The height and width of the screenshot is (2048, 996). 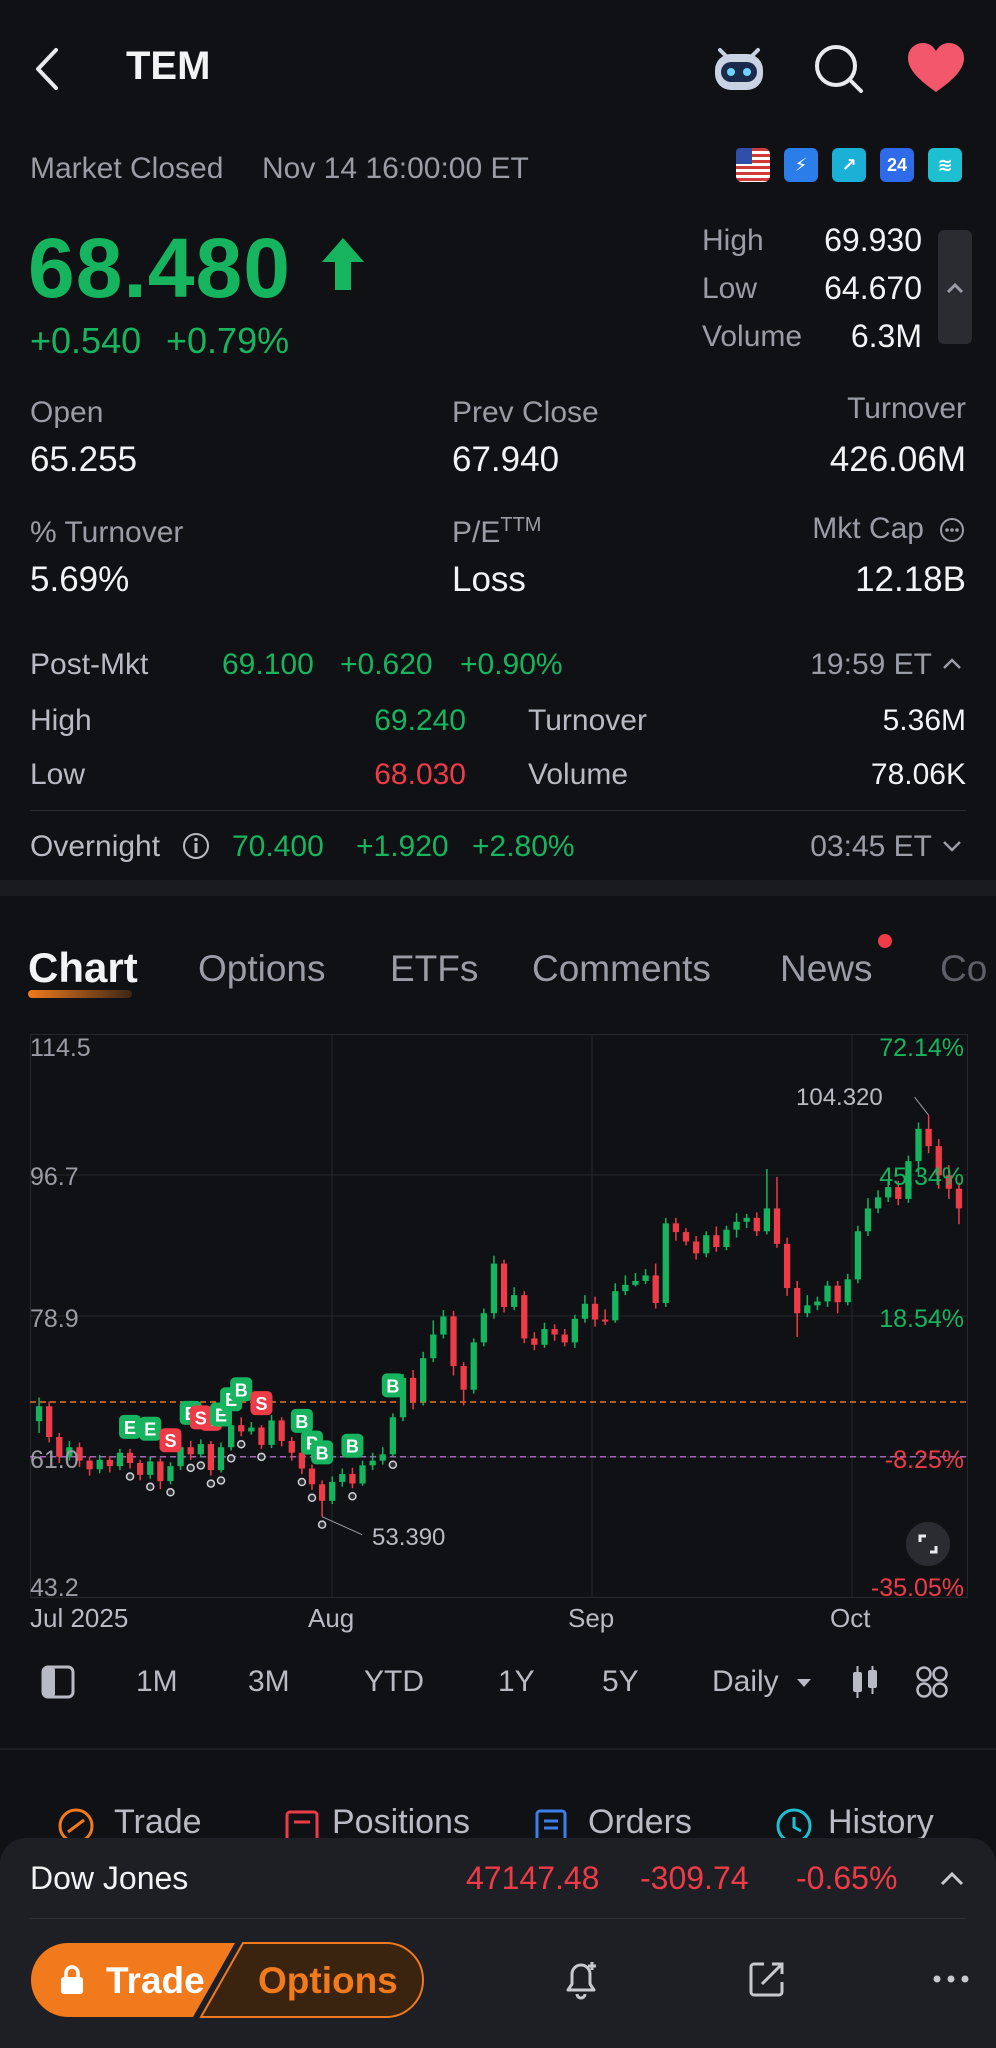 What do you see at coordinates (694, 1878) in the screenshot?
I see `index-change: -309.74` at bounding box center [694, 1878].